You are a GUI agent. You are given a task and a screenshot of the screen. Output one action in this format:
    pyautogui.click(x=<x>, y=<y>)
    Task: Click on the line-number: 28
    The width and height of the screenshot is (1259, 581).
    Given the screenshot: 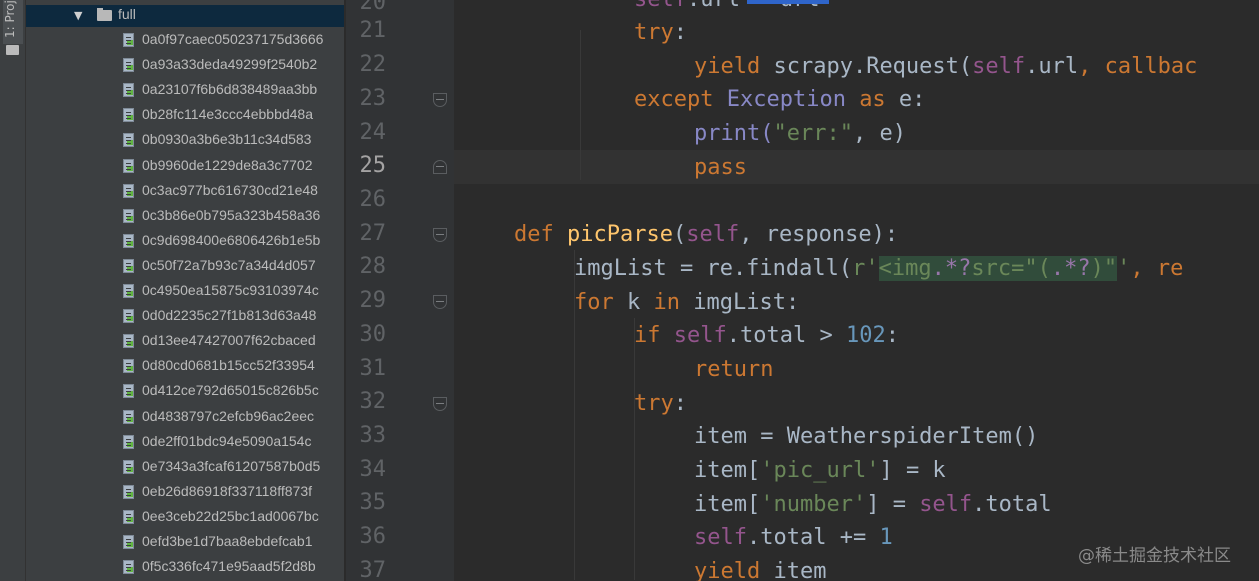 What is the action you would take?
    pyautogui.click(x=373, y=266)
    